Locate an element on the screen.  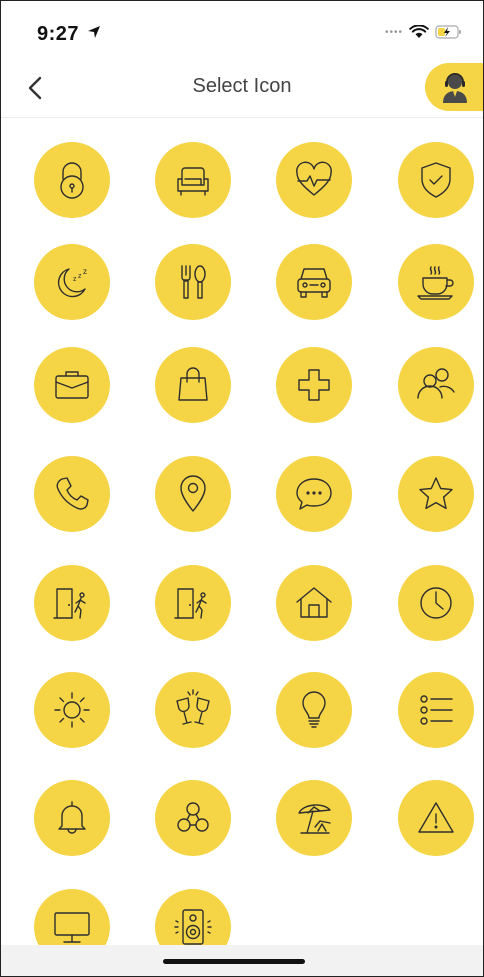
coffee-cup-icon is located at coordinates (435, 283).